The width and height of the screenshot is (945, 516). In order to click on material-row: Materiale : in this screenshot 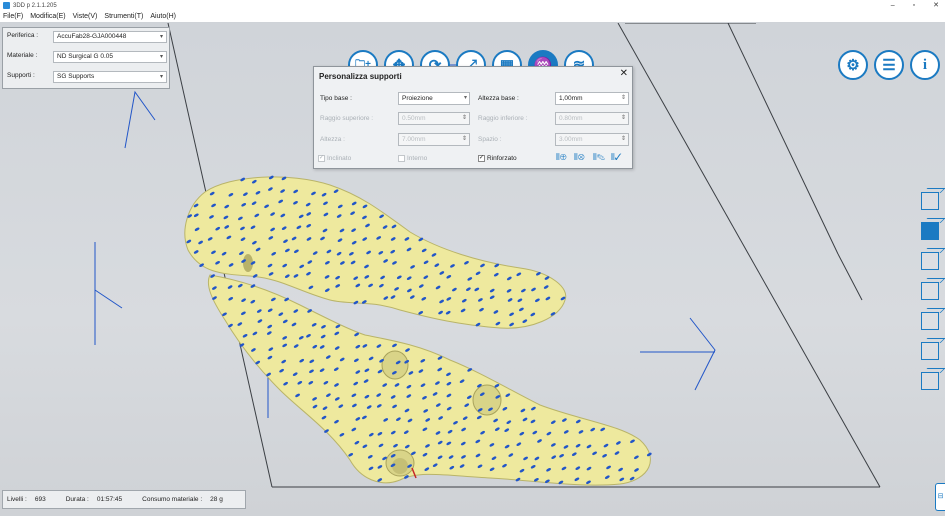, I will do `click(30, 55)`.